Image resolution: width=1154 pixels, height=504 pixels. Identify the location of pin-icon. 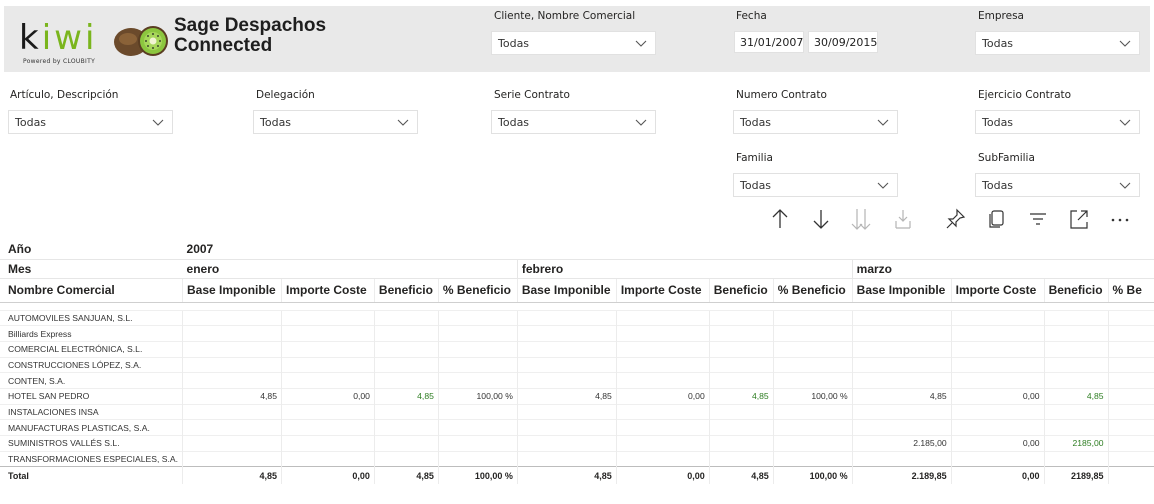
(956, 219).